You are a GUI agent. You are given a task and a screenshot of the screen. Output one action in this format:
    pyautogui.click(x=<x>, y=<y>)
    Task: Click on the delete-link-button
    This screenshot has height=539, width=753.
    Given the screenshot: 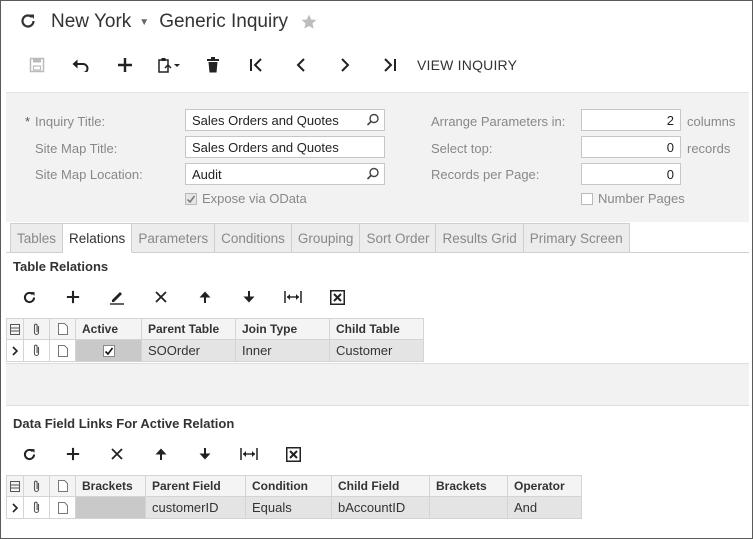 What is the action you would take?
    pyautogui.click(x=117, y=454)
    